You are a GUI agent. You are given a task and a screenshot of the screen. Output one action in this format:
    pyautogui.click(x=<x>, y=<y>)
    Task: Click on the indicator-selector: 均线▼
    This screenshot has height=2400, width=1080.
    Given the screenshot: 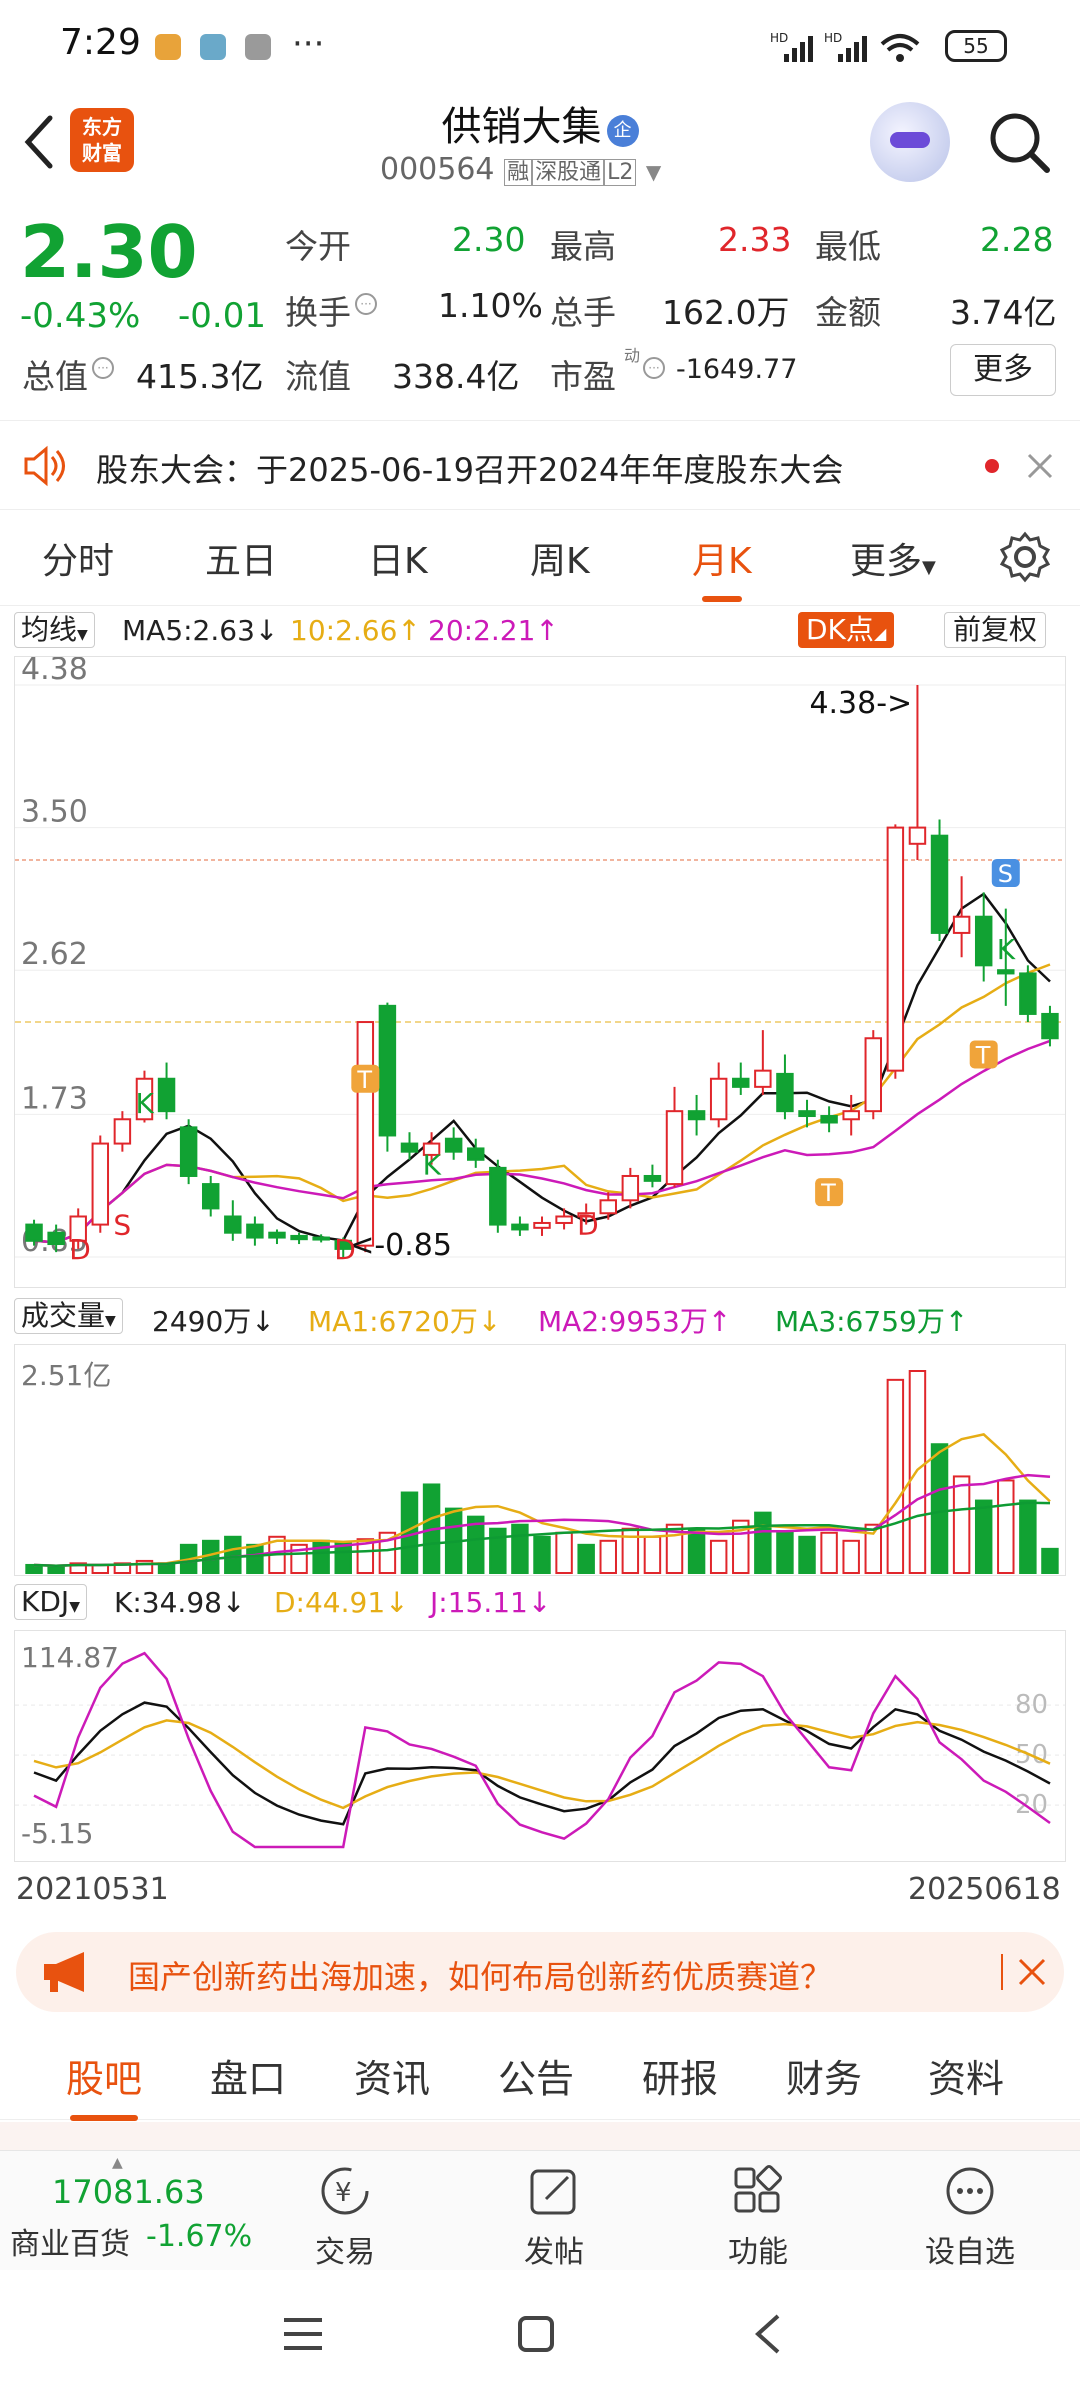 What is the action you would take?
    pyautogui.click(x=54, y=630)
    